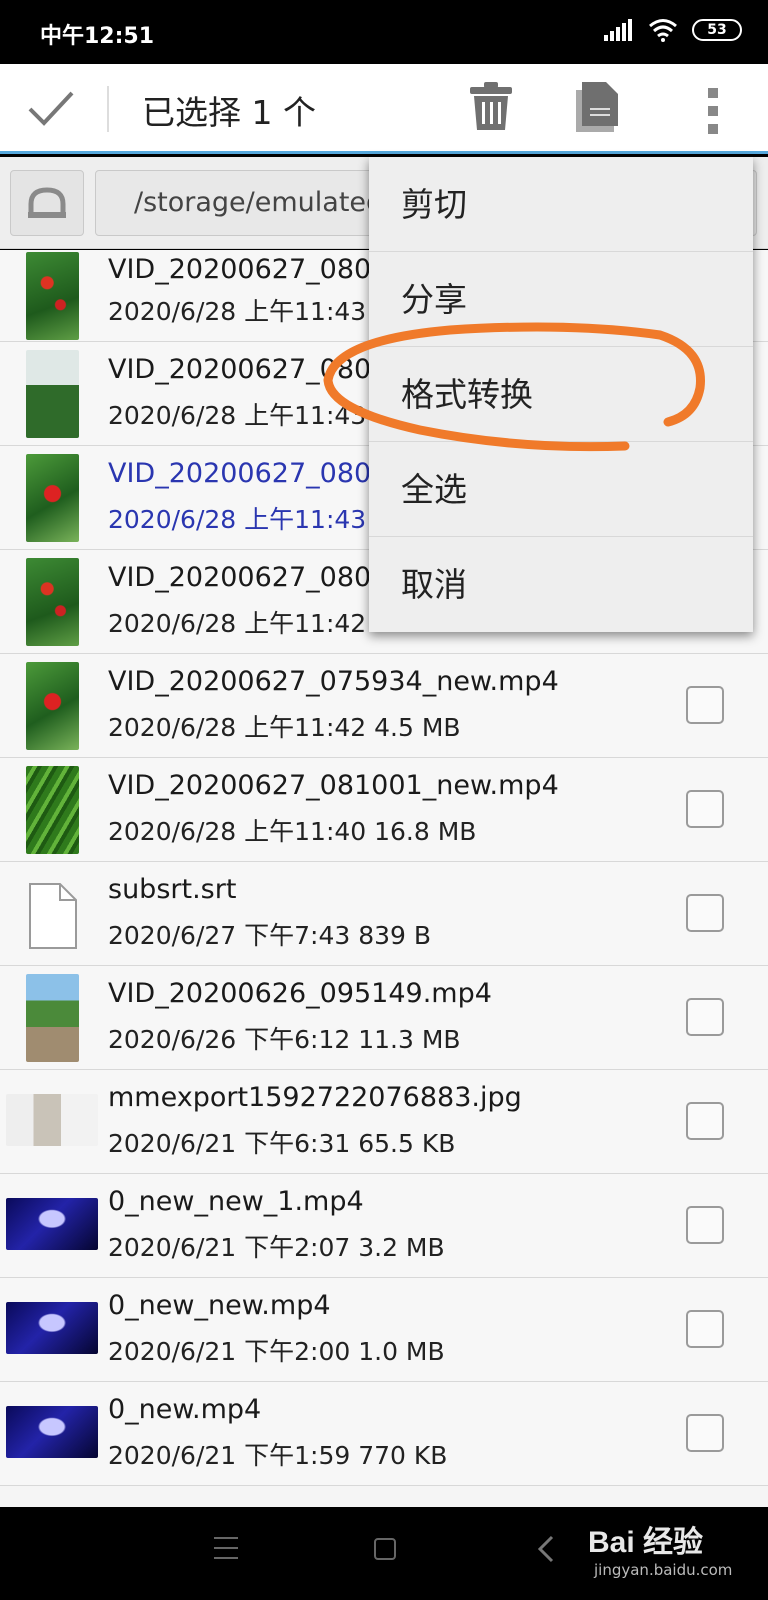 This screenshot has height=1600, width=768. Describe the element at coordinates (236, 1201) in the screenshot. I see `file-name: 0_new_new_1.mp4` at that location.